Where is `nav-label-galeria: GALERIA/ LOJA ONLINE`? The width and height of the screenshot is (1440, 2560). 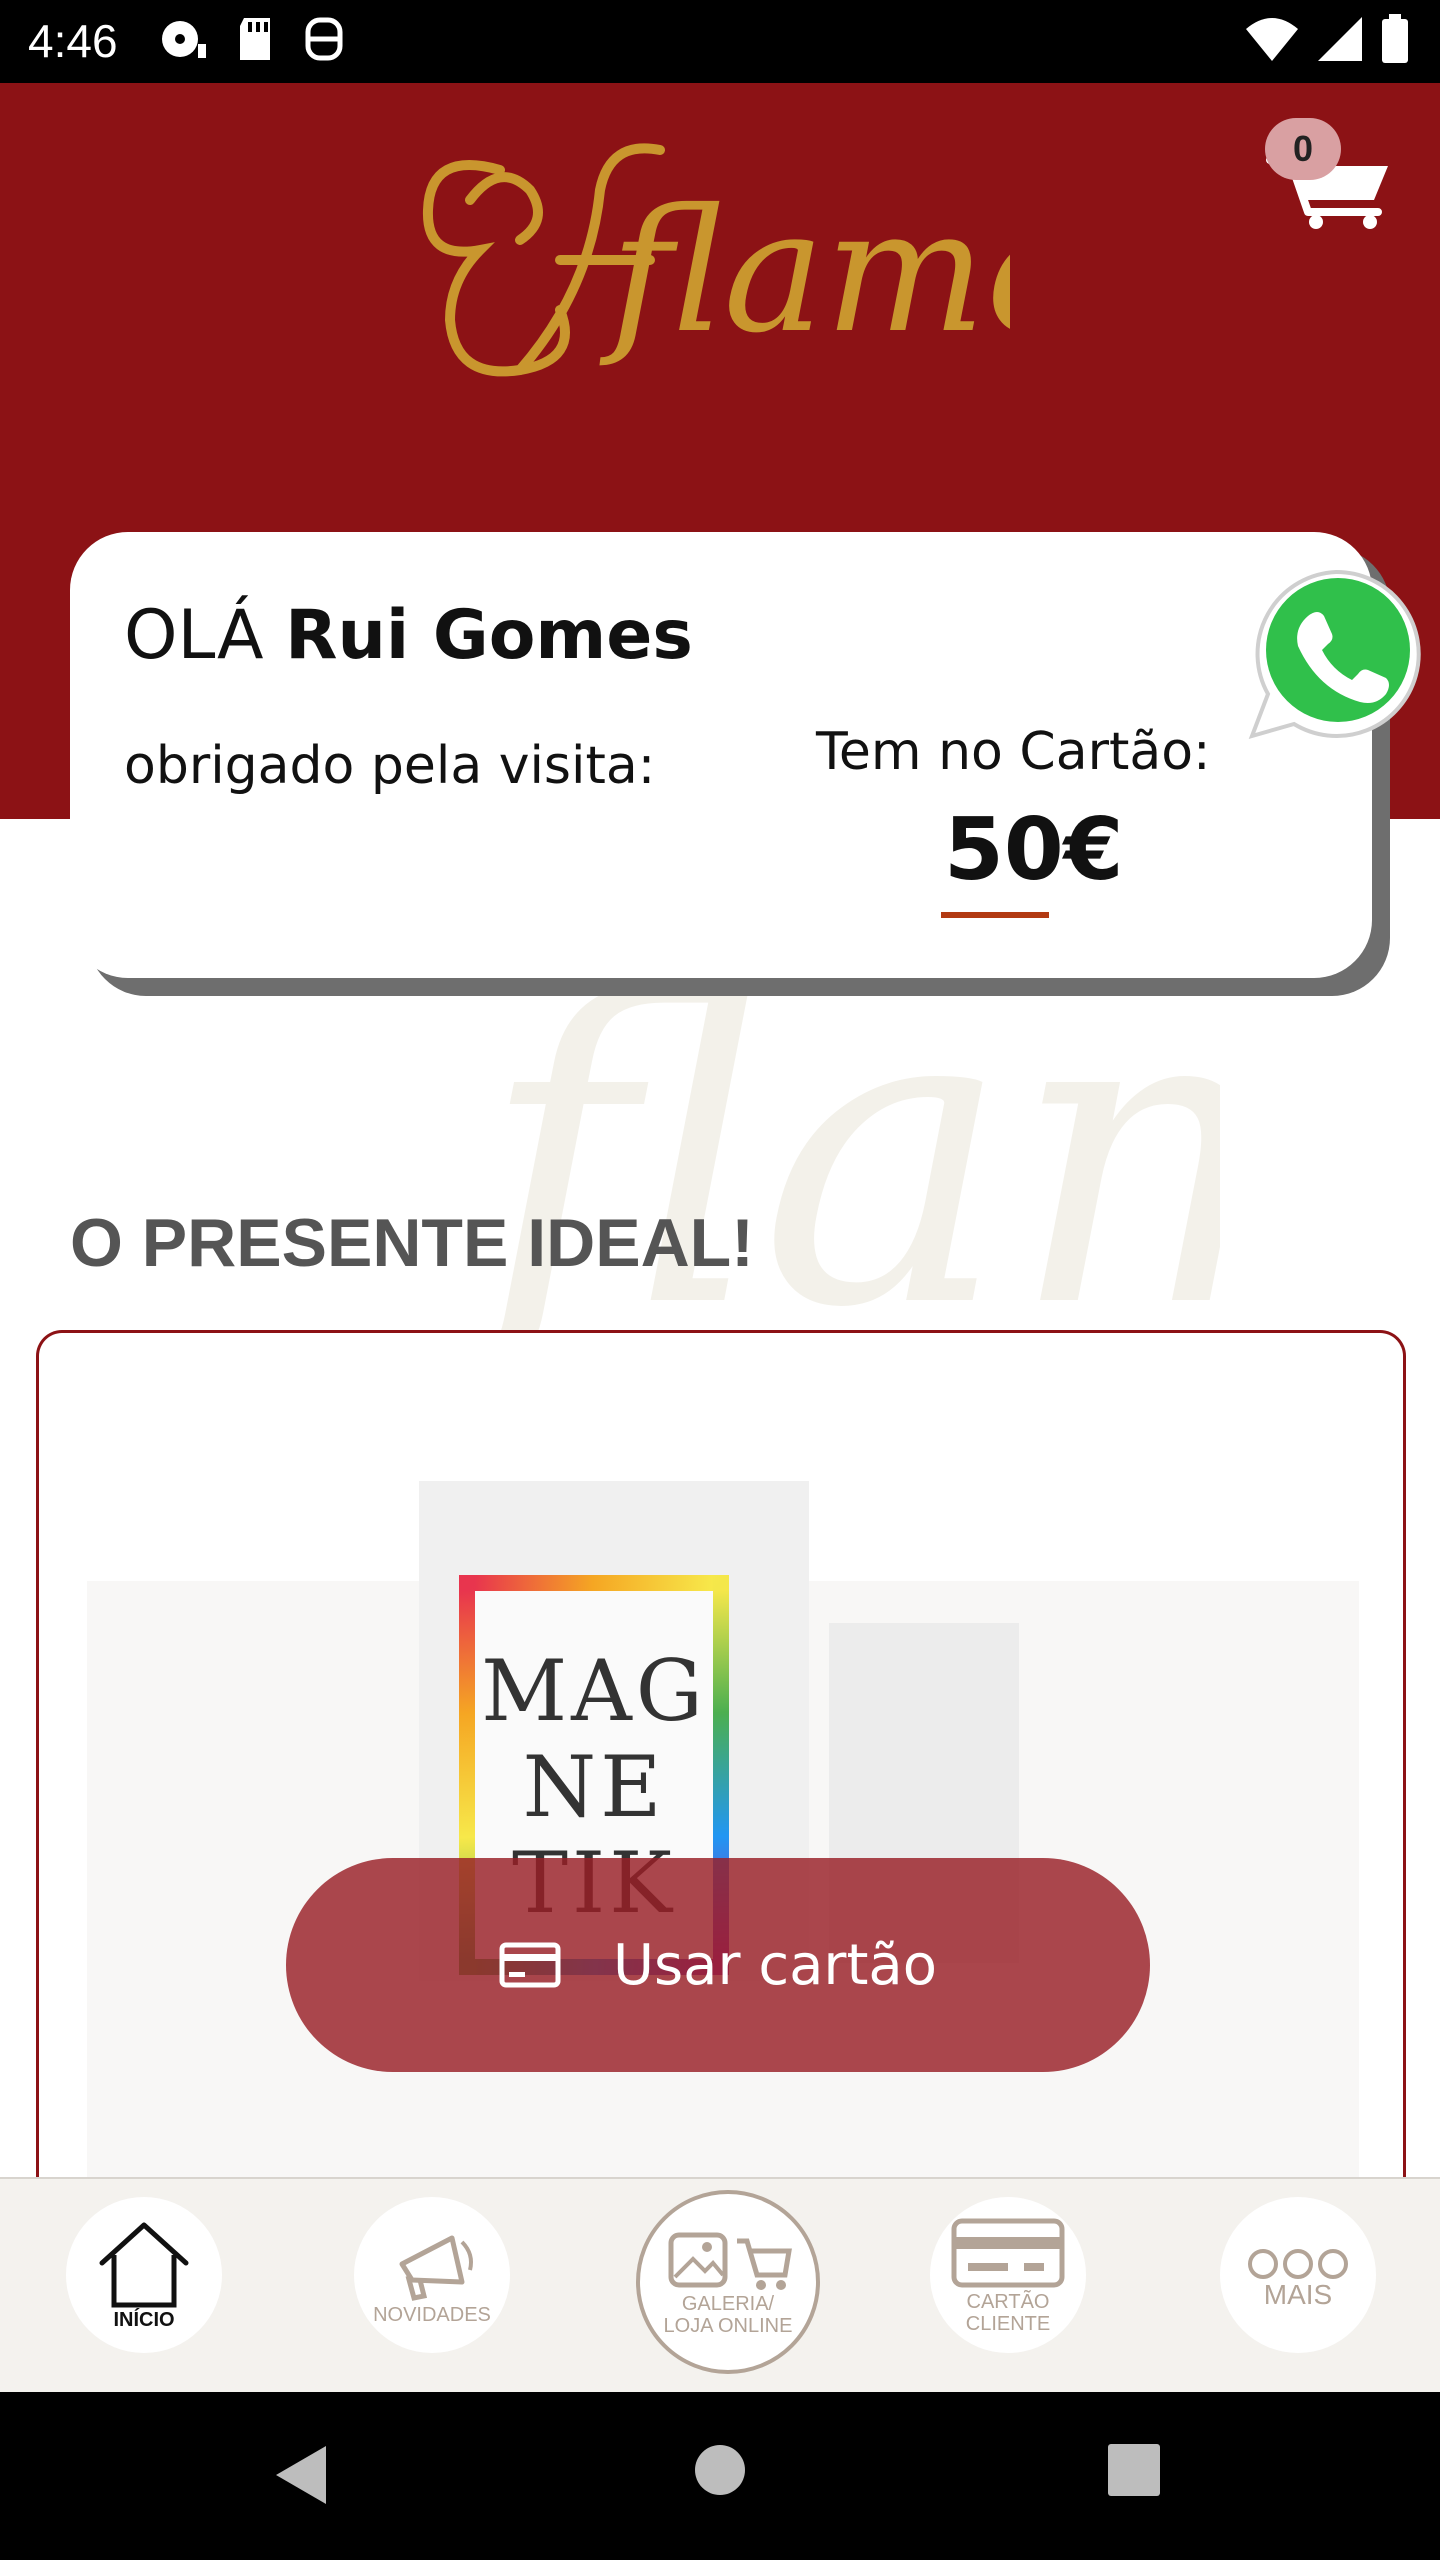
nav-label-galeria: GALERIA/ LOJA ONLINE is located at coordinates (728, 2315).